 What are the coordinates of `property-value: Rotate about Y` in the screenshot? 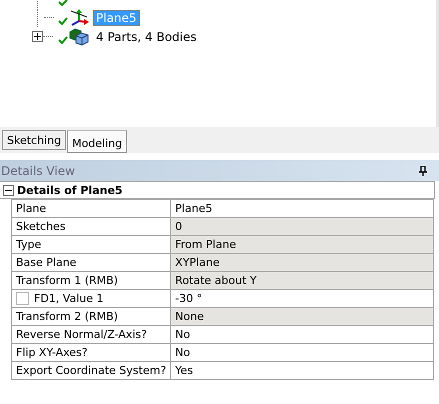 It's located at (302, 281).